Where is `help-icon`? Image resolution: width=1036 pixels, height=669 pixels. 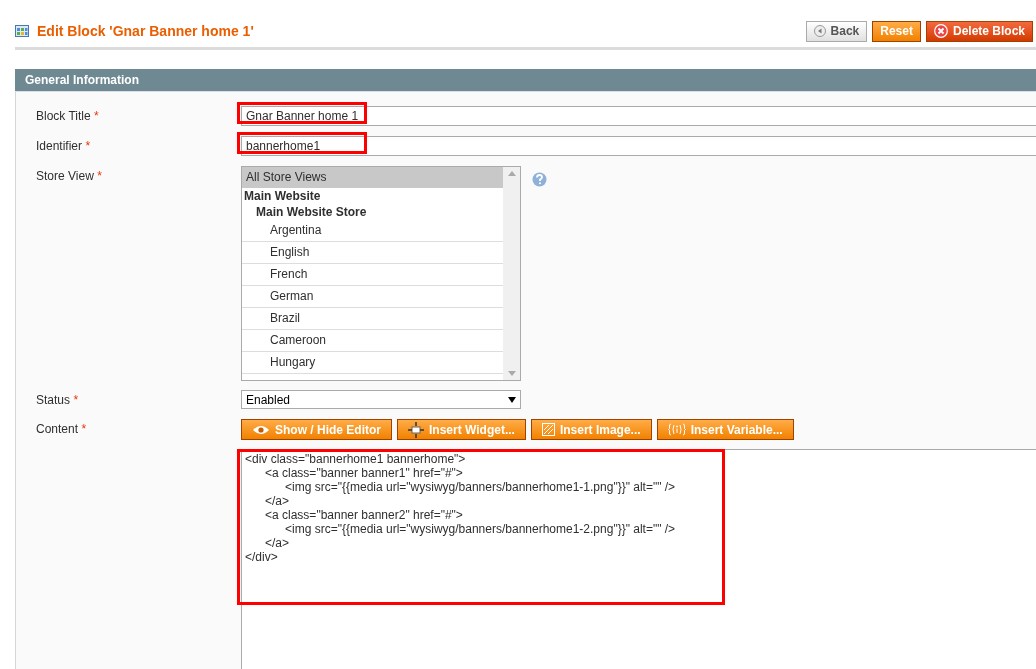
help-icon is located at coordinates (539, 179).